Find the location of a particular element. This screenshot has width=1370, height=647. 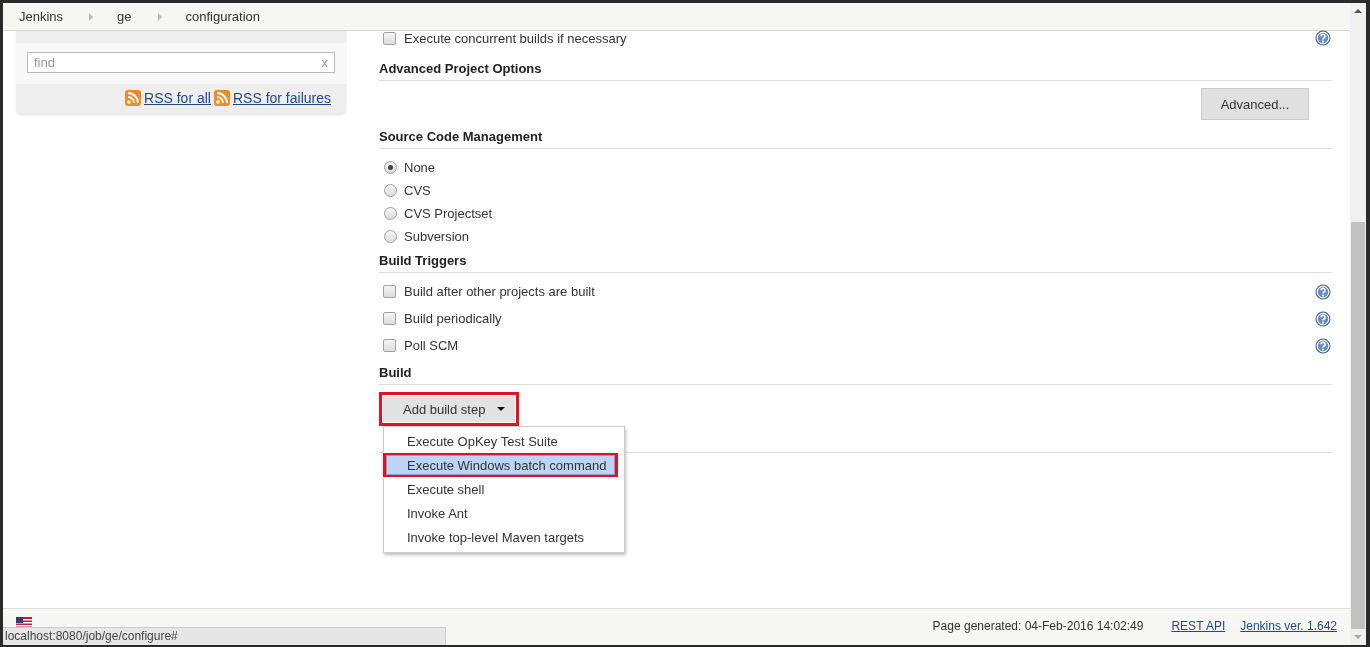

radio-label: Subversion is located at coordinates (437, 236).